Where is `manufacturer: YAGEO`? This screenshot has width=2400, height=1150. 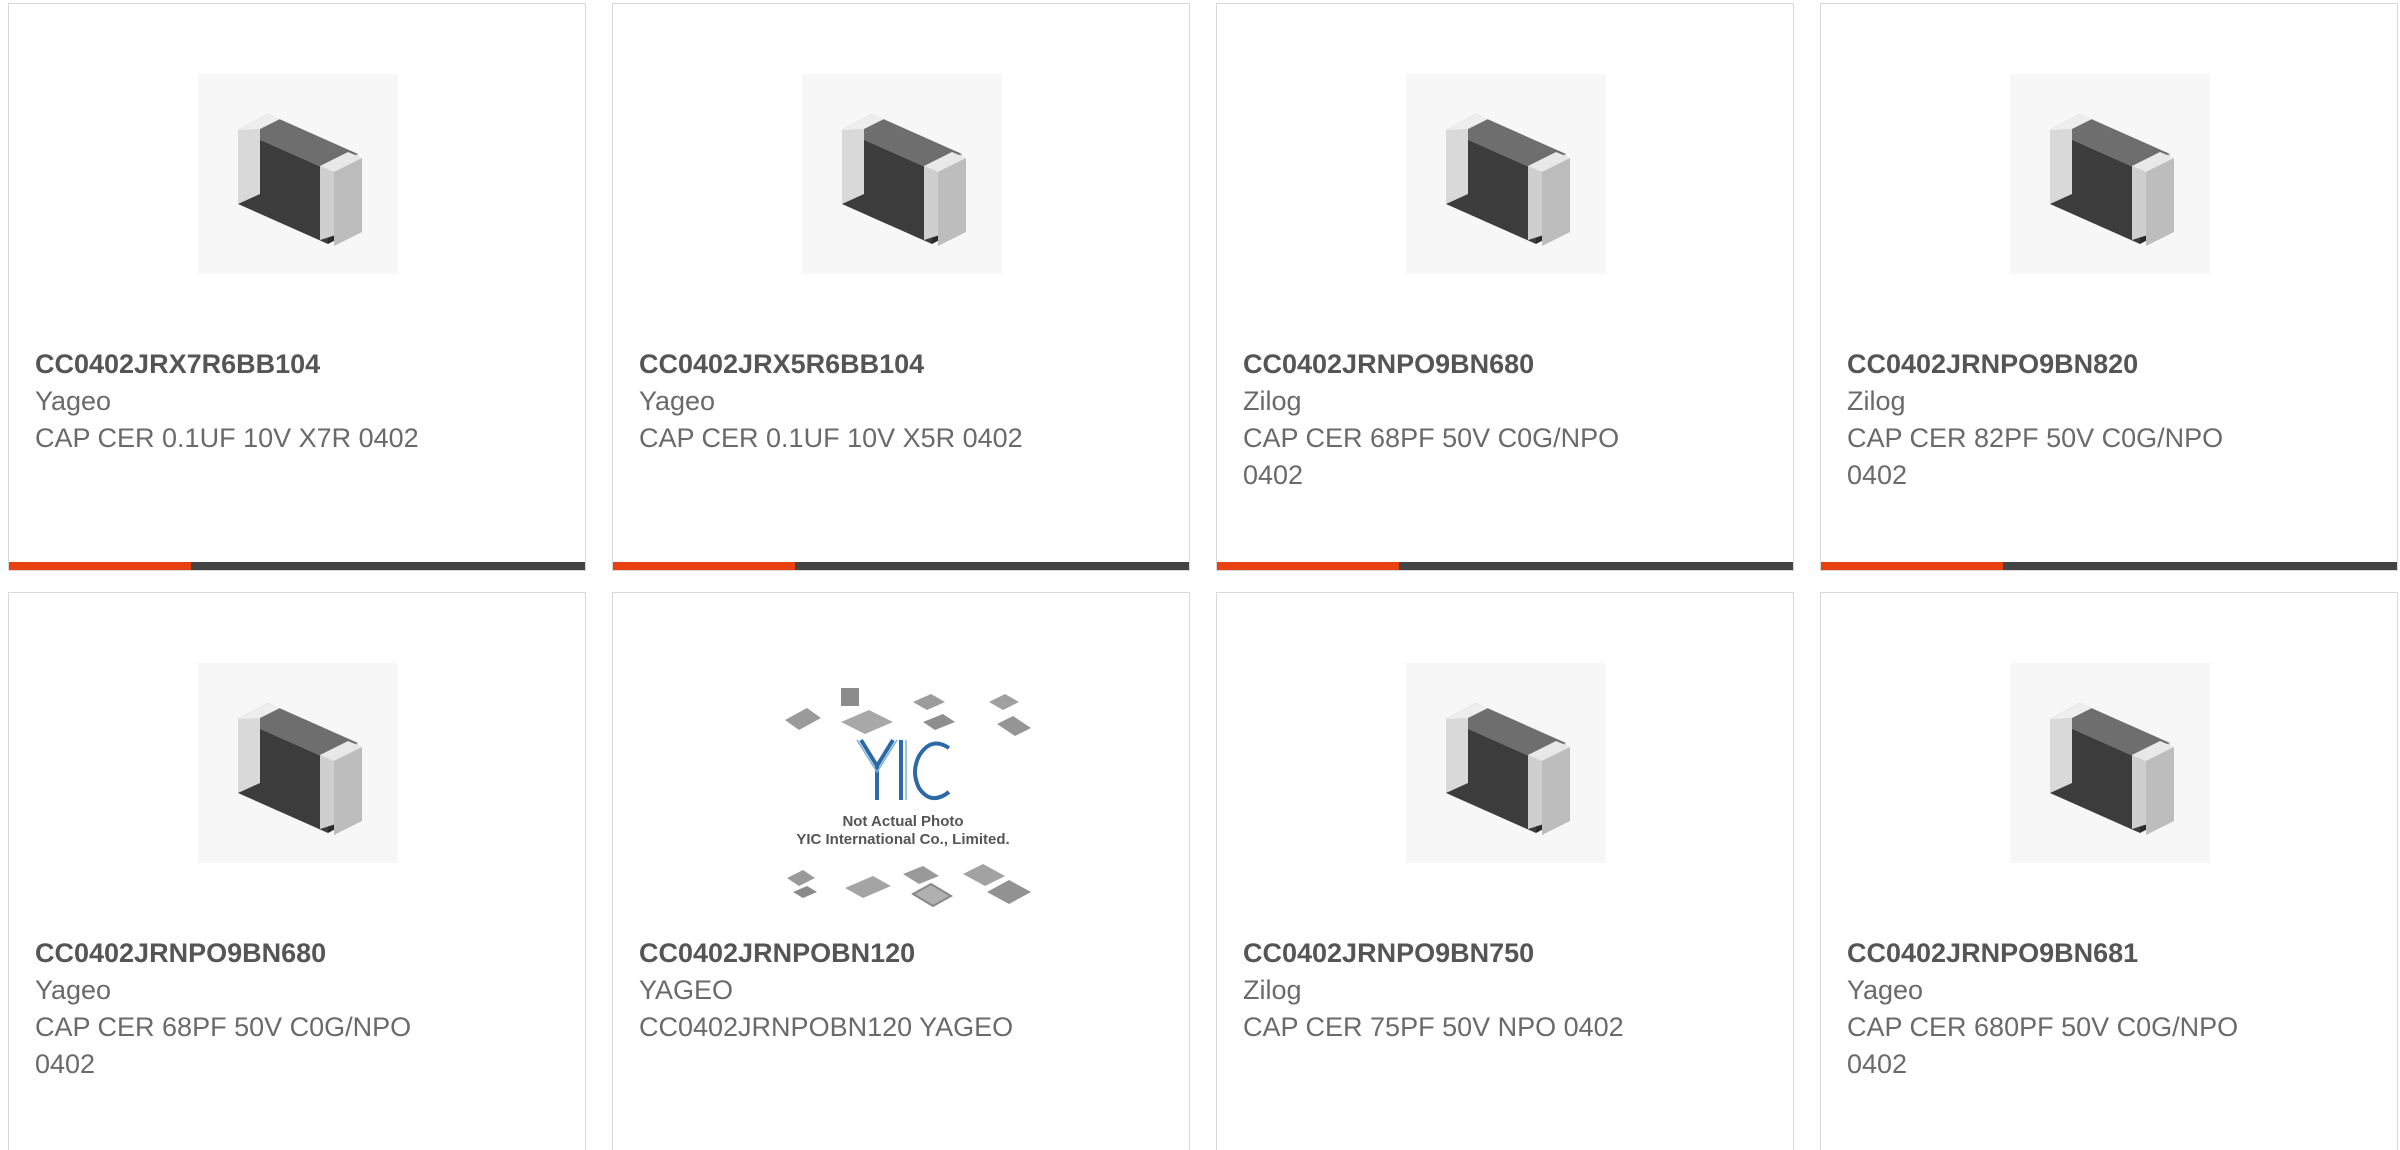 manufacturer: YAGEO is located at coordinates (686, 990).